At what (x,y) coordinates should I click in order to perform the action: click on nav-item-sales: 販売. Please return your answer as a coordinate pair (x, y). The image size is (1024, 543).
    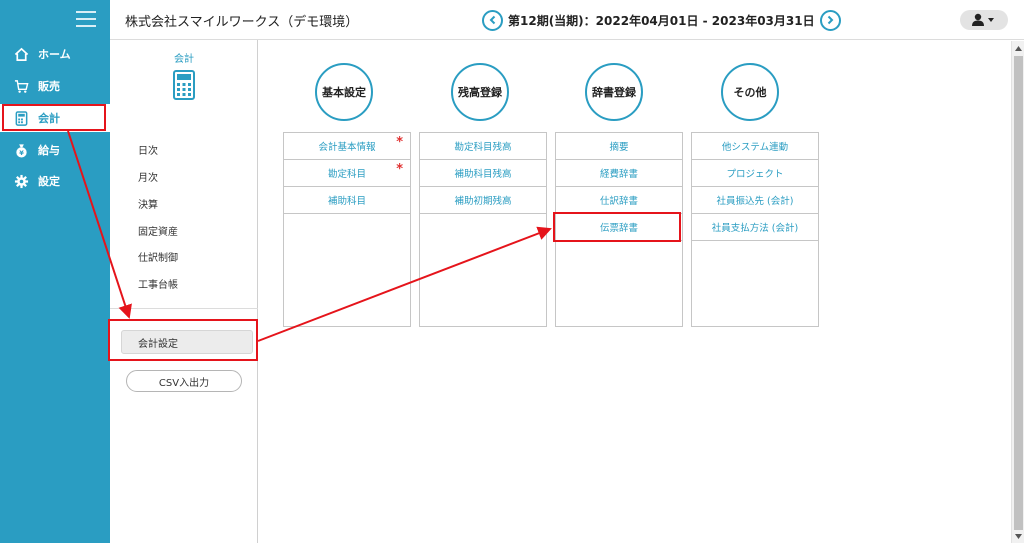
    Looking at the image, I should click on (55, 86).